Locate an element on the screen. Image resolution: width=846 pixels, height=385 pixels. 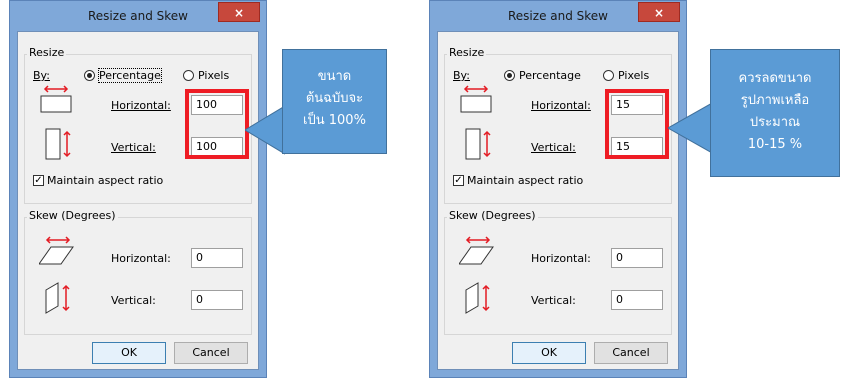
callout-right-line-1: ควรลดขนาด is located at coordinates (775, 78).